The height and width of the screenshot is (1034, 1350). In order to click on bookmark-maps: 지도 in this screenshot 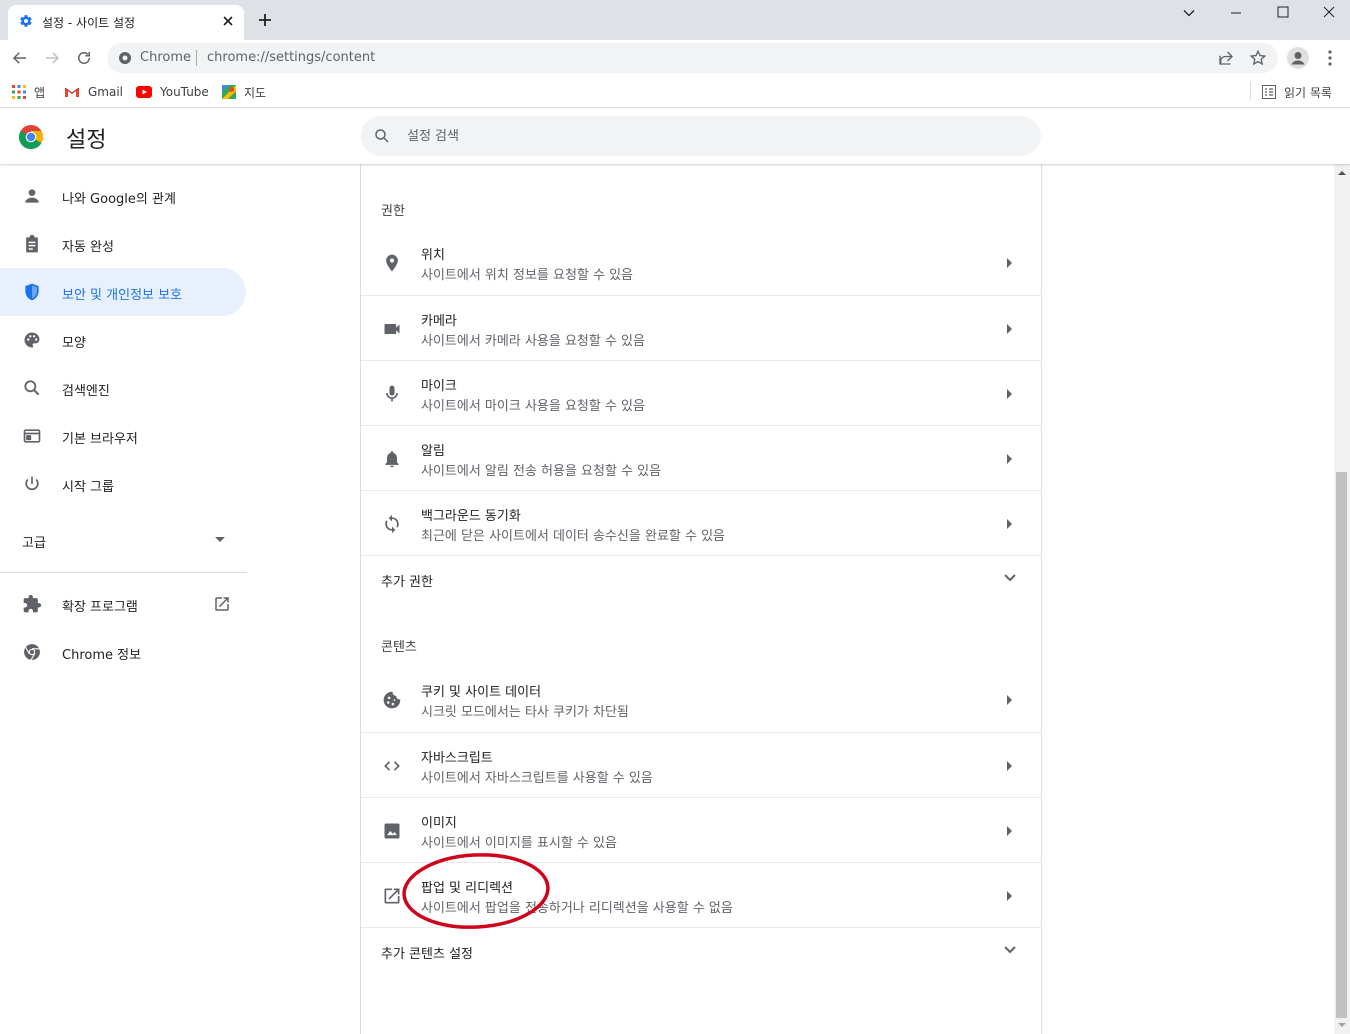, I will do `click(244, 92)`.